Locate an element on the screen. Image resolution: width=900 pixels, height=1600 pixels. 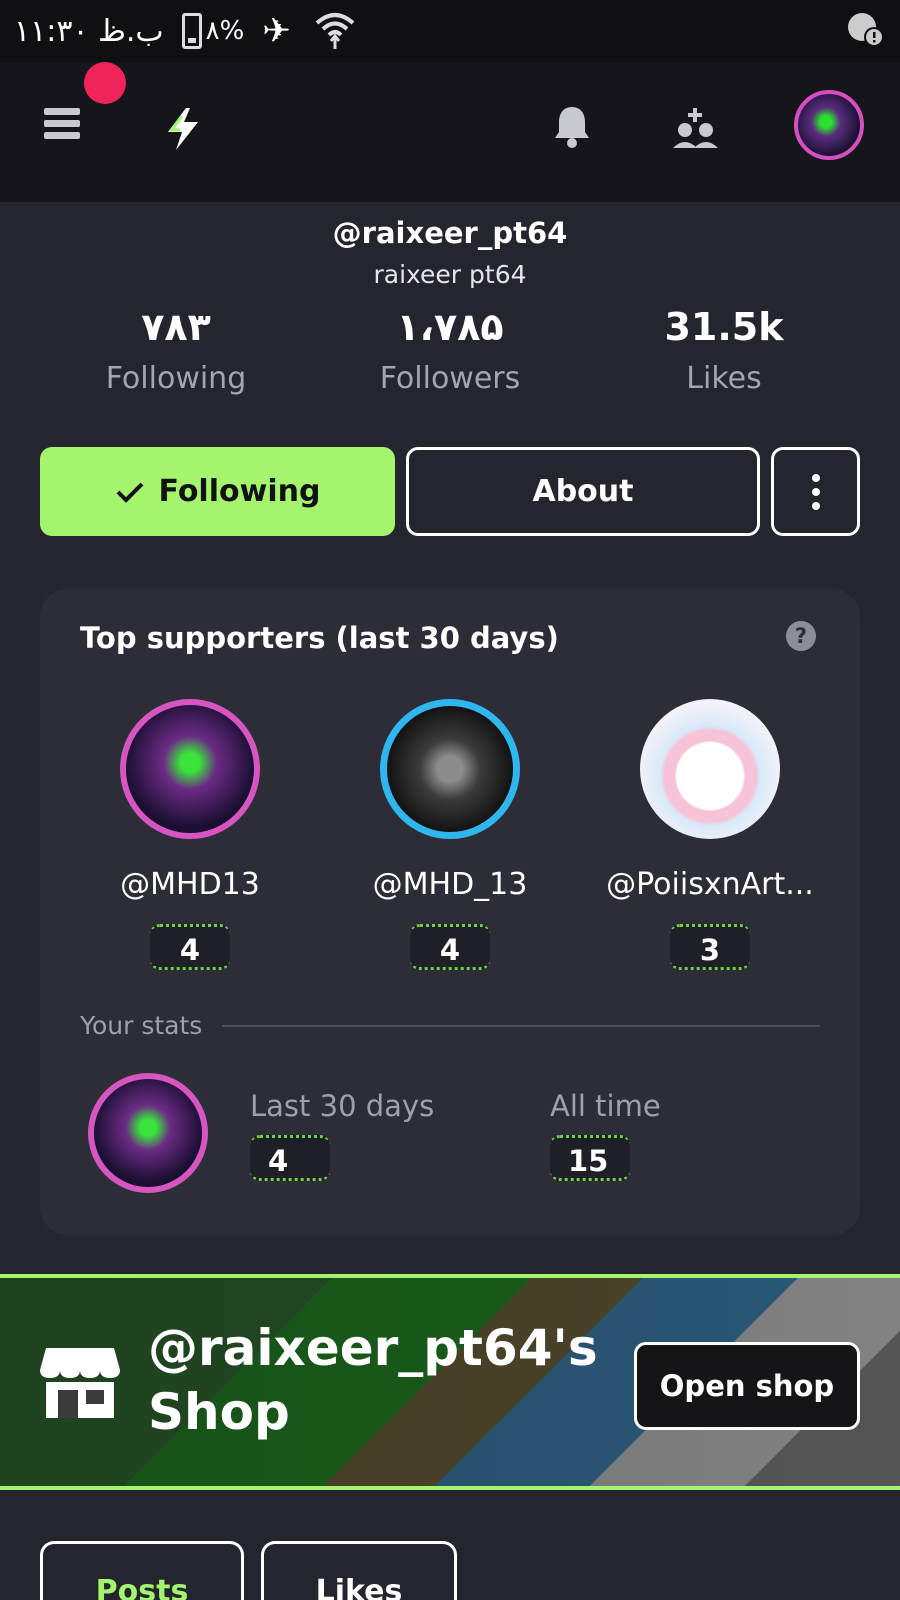
about-button: About is located at coordinates (583, 491).